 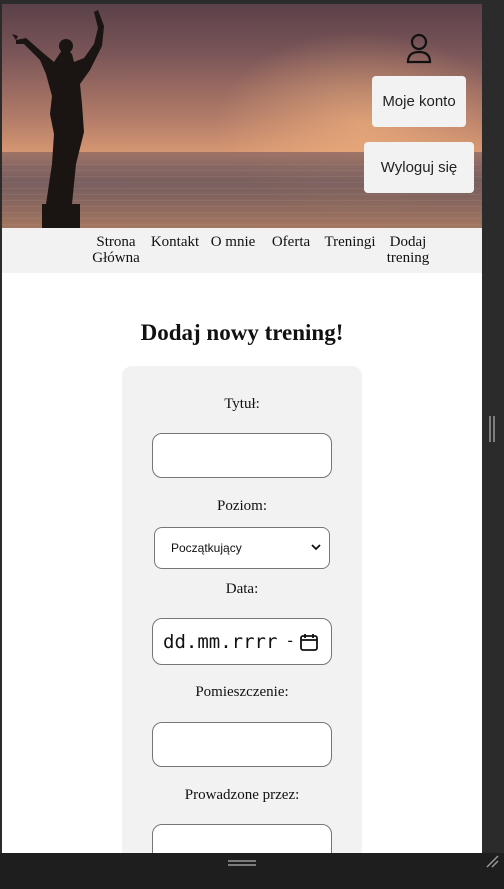 I want to click on nav-item-contact: Kontakt, so click(x=175, y=242).